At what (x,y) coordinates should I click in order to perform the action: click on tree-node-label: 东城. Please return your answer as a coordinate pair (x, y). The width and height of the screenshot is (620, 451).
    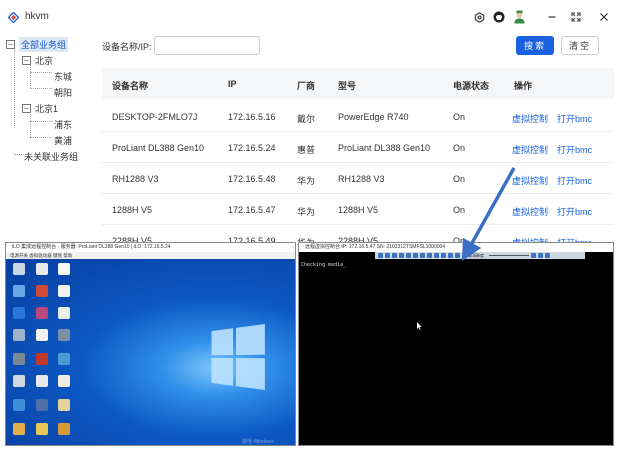
    Looking at the image, I should click on (63, 76).